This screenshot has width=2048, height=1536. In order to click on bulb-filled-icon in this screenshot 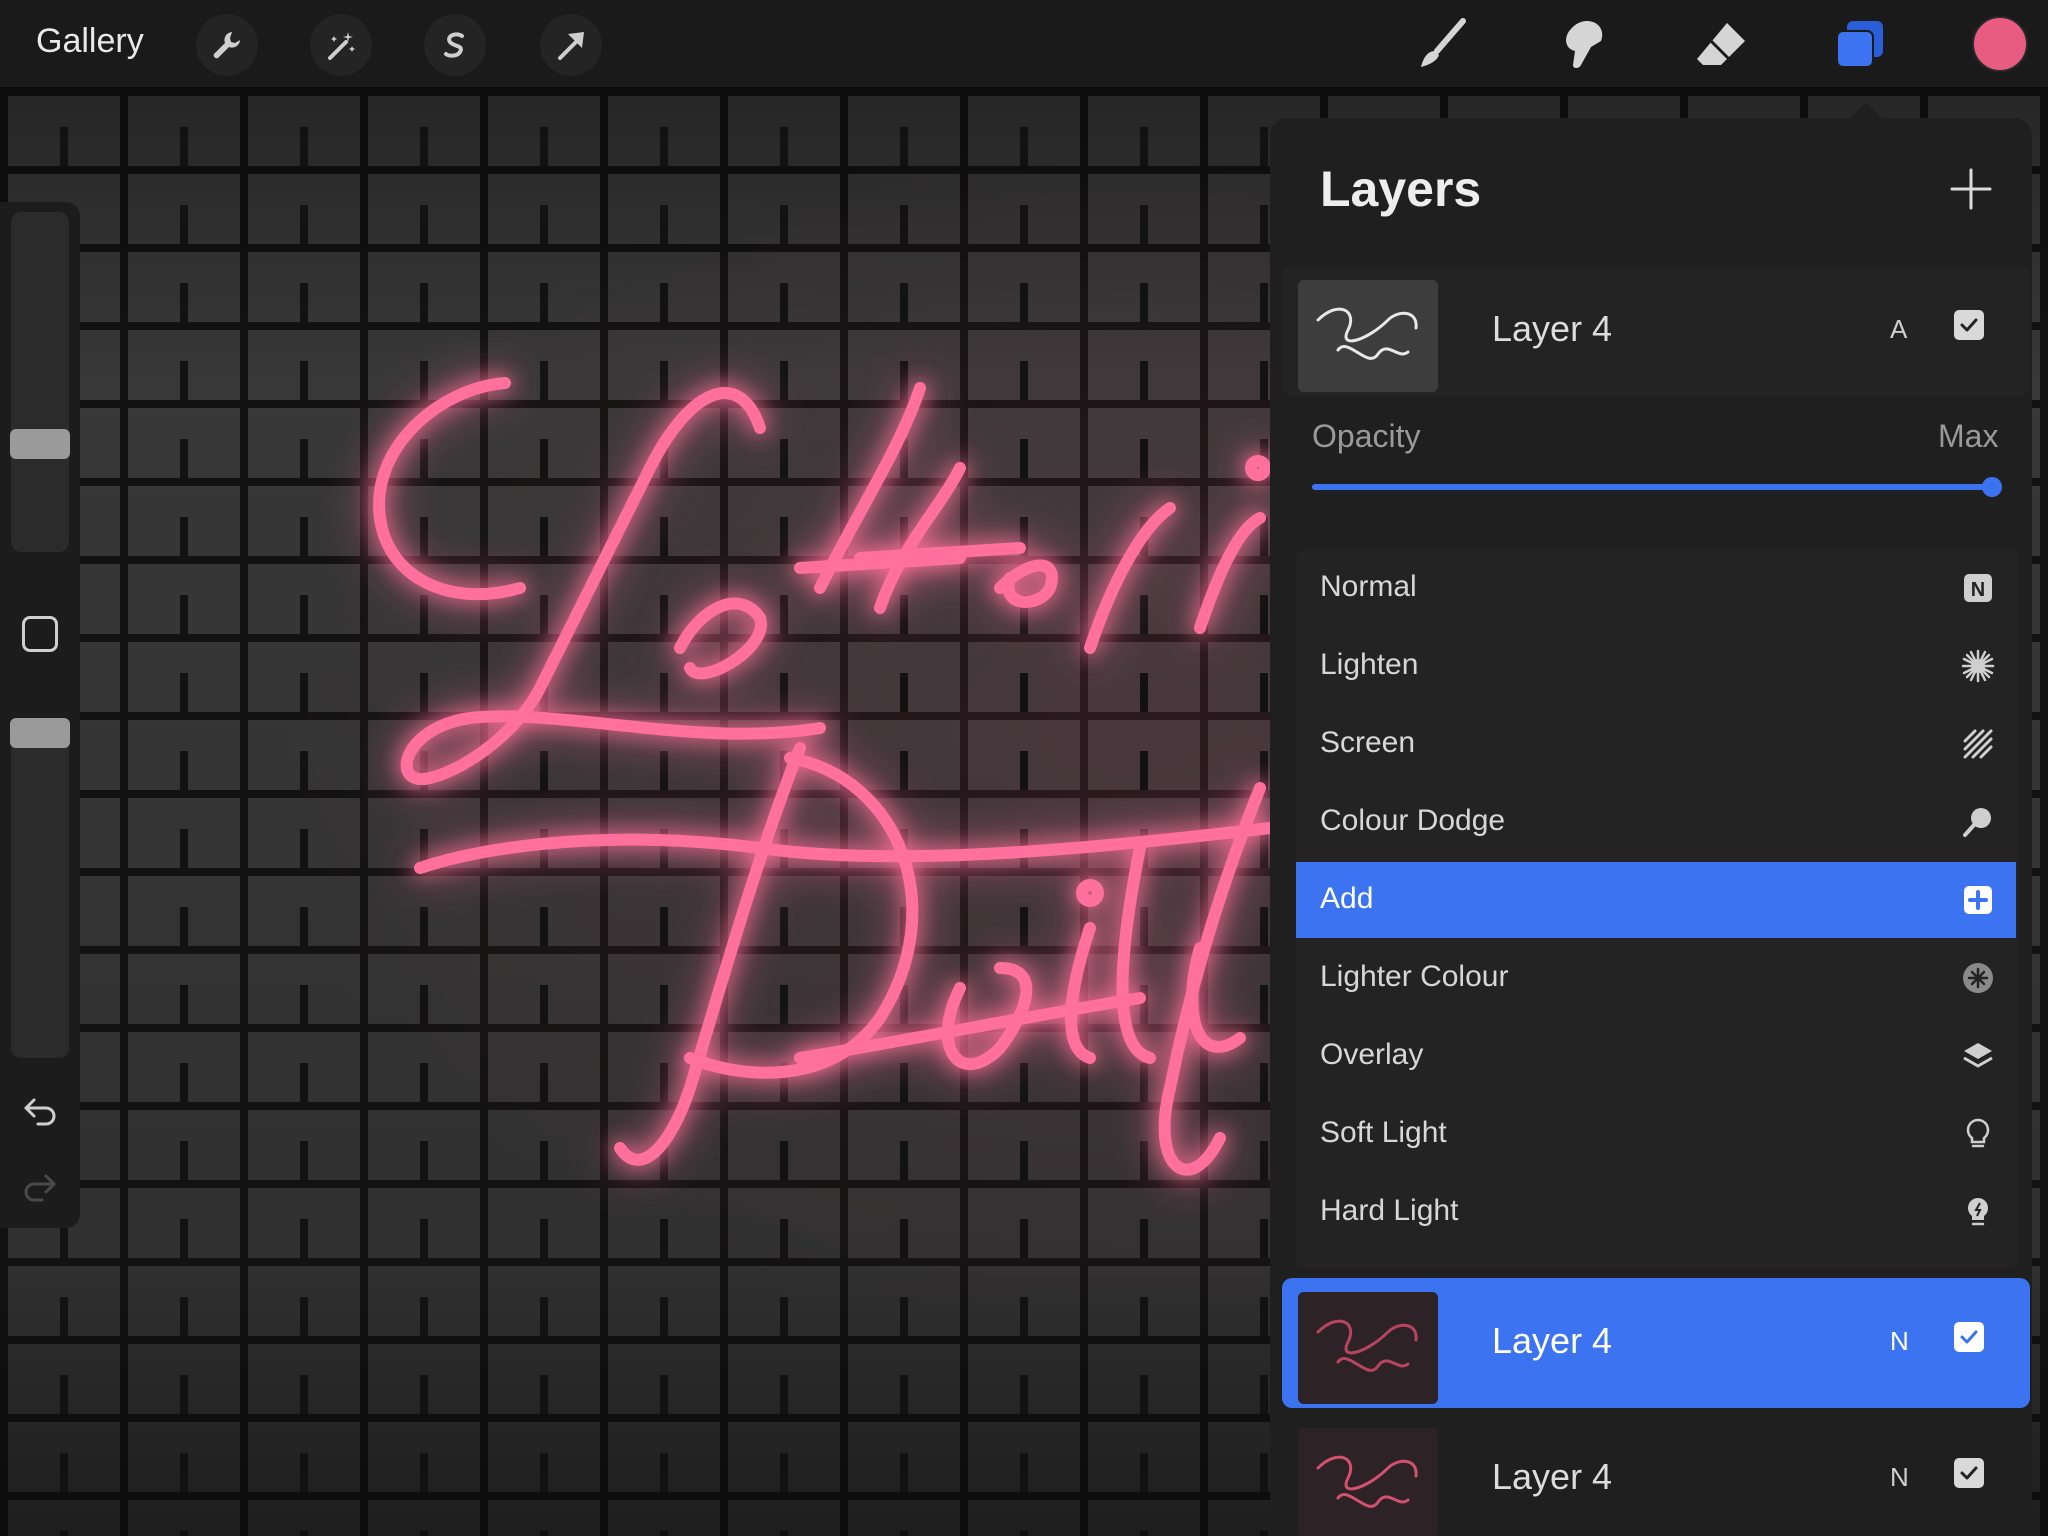, I will do `click(1978, 1212)`.